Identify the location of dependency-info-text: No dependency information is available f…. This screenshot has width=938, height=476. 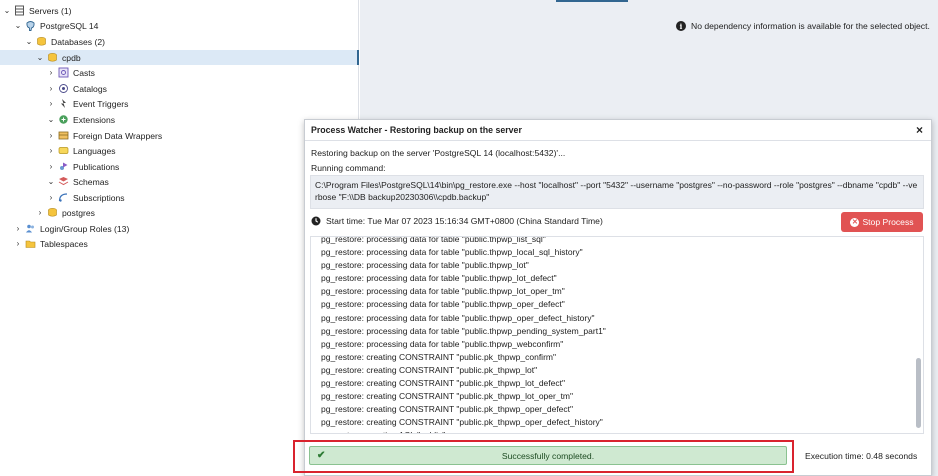
(810, 26).